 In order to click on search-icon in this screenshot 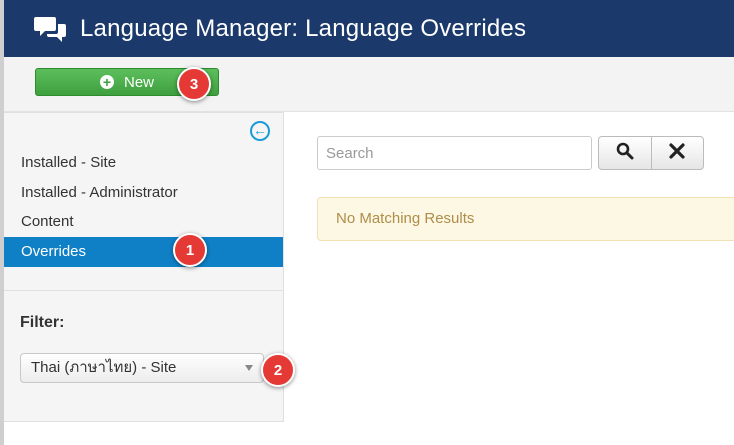, I will do `click(625, 153)`.